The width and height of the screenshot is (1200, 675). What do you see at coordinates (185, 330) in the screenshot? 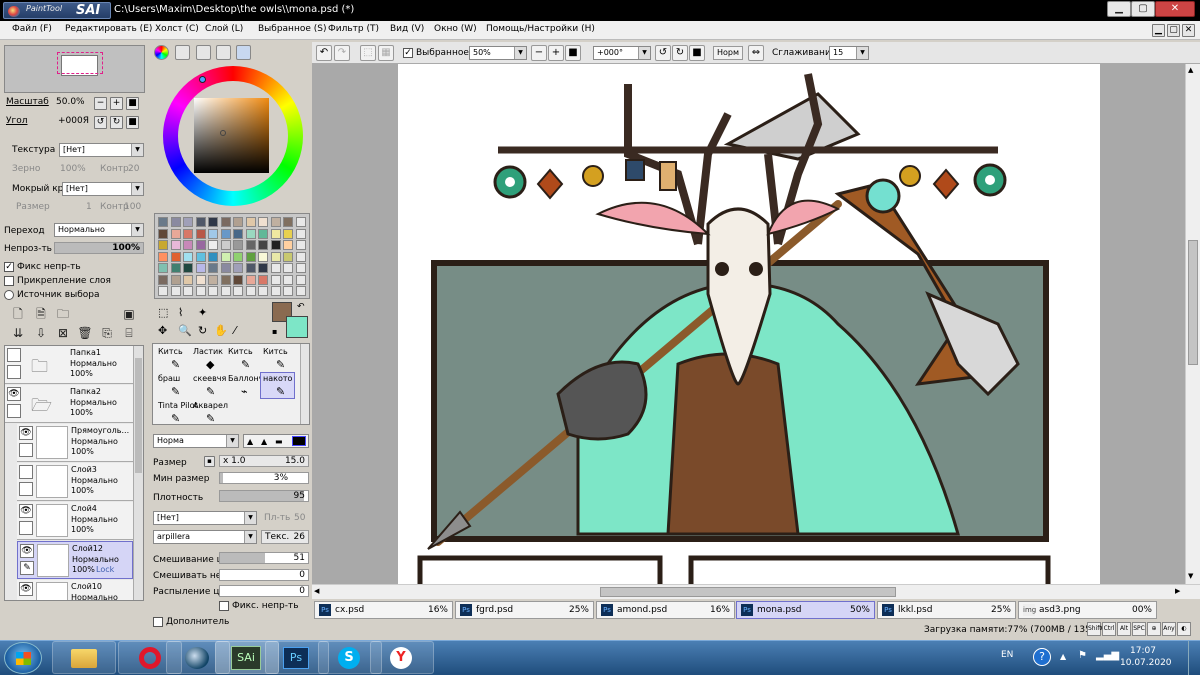
I see `zoom-icon: 🔍` at bounding box center [185, 330].